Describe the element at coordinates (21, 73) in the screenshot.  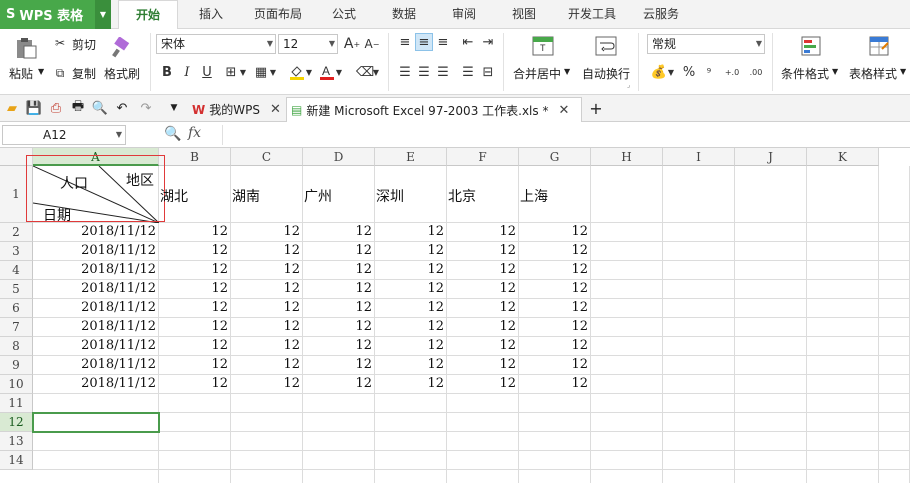
I see `paste-button: 粘贴` at that location.